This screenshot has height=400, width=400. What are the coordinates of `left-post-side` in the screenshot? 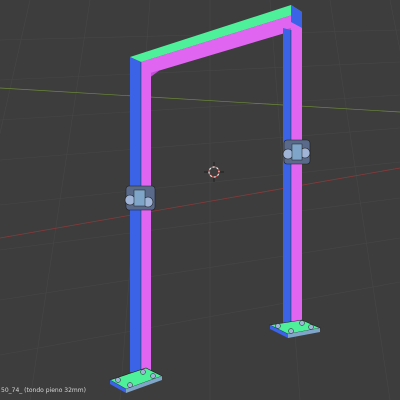 It's located at (135, 216).